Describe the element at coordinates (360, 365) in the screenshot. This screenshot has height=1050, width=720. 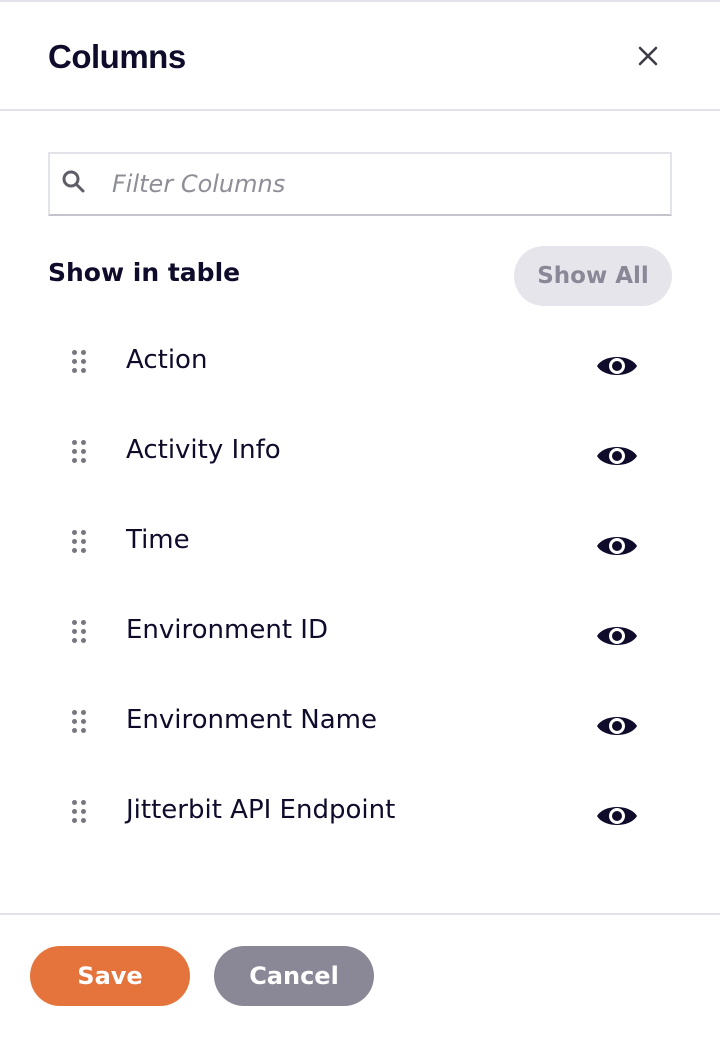
I see `column-item: Action` at that location.